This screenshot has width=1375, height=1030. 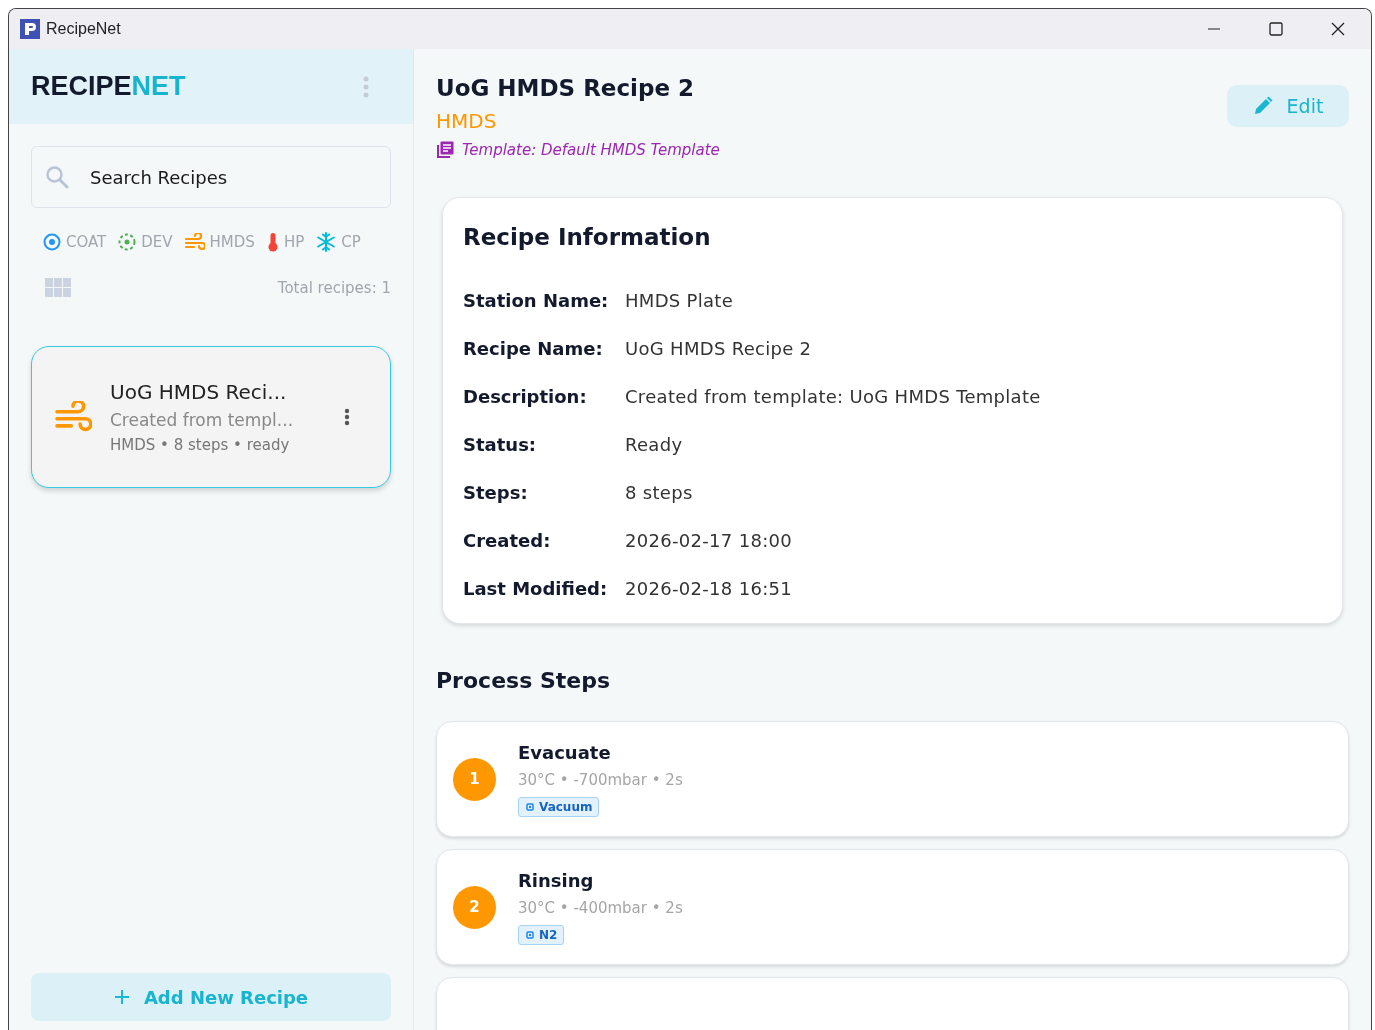 I want to click on field-value: Created from template: UoG HMDS Template, so click(x=833, y=396).